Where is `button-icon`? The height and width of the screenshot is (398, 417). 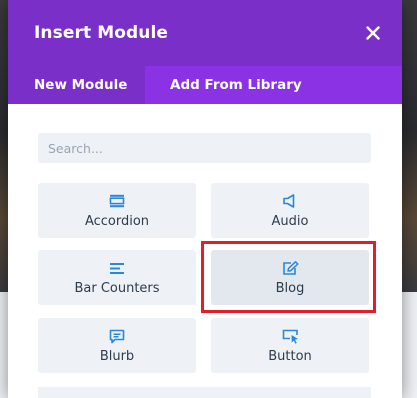 button-icon is located at coordinates (290, 336).